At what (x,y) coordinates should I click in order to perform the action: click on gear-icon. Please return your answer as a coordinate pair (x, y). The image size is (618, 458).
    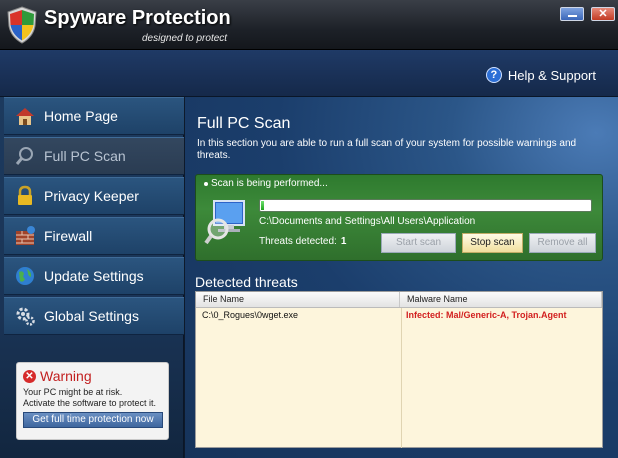
    Looking at the image, I should click on (25, 316).